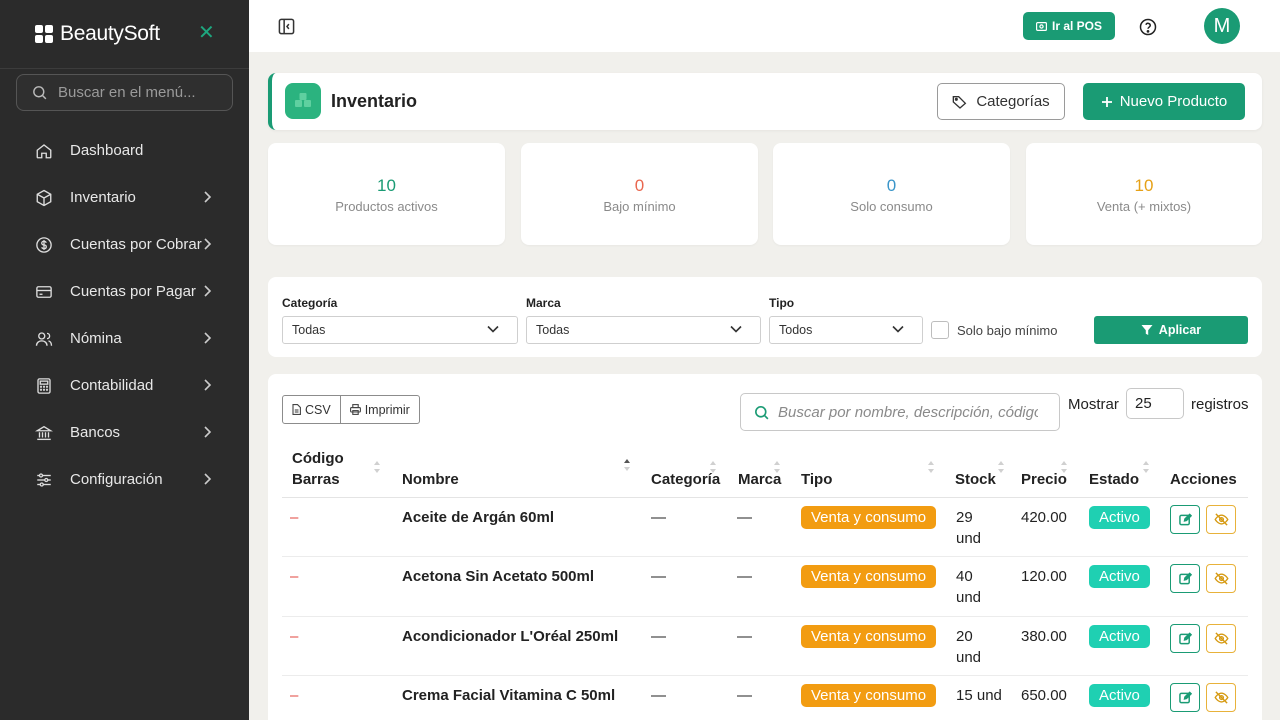  What do you see at coordinates (430, 479) in the screenshot?
I see `column-header-name: Nombre` at bounding box center [430, 479].